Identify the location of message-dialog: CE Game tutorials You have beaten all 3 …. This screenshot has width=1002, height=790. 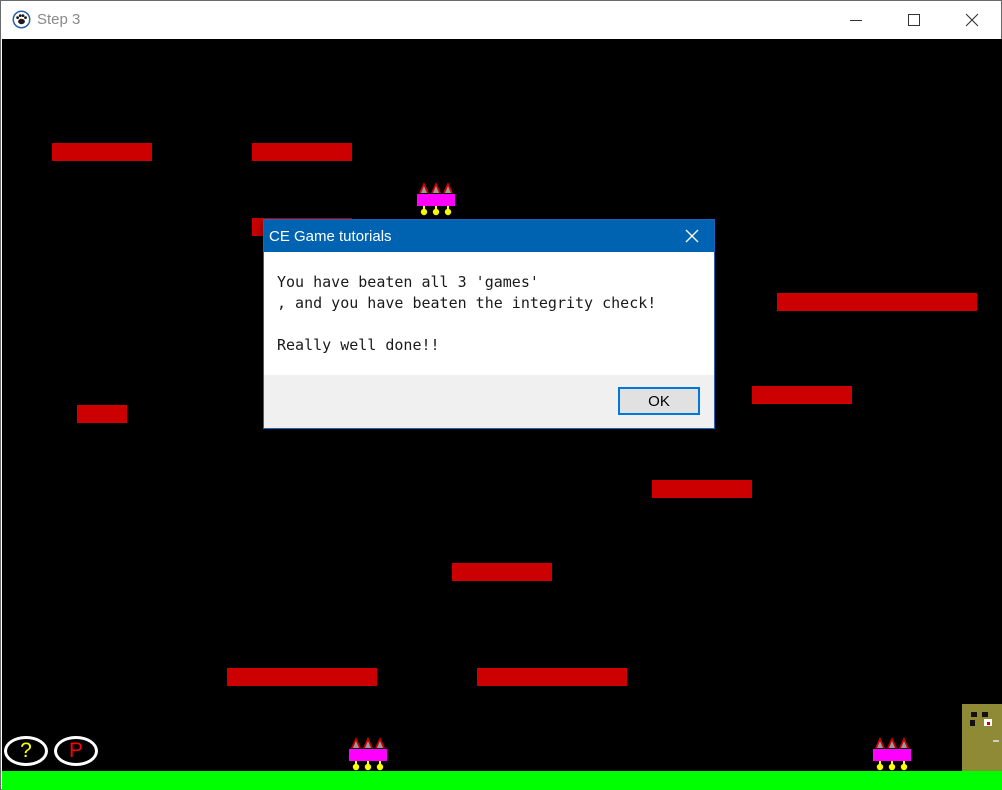
(489, 324).